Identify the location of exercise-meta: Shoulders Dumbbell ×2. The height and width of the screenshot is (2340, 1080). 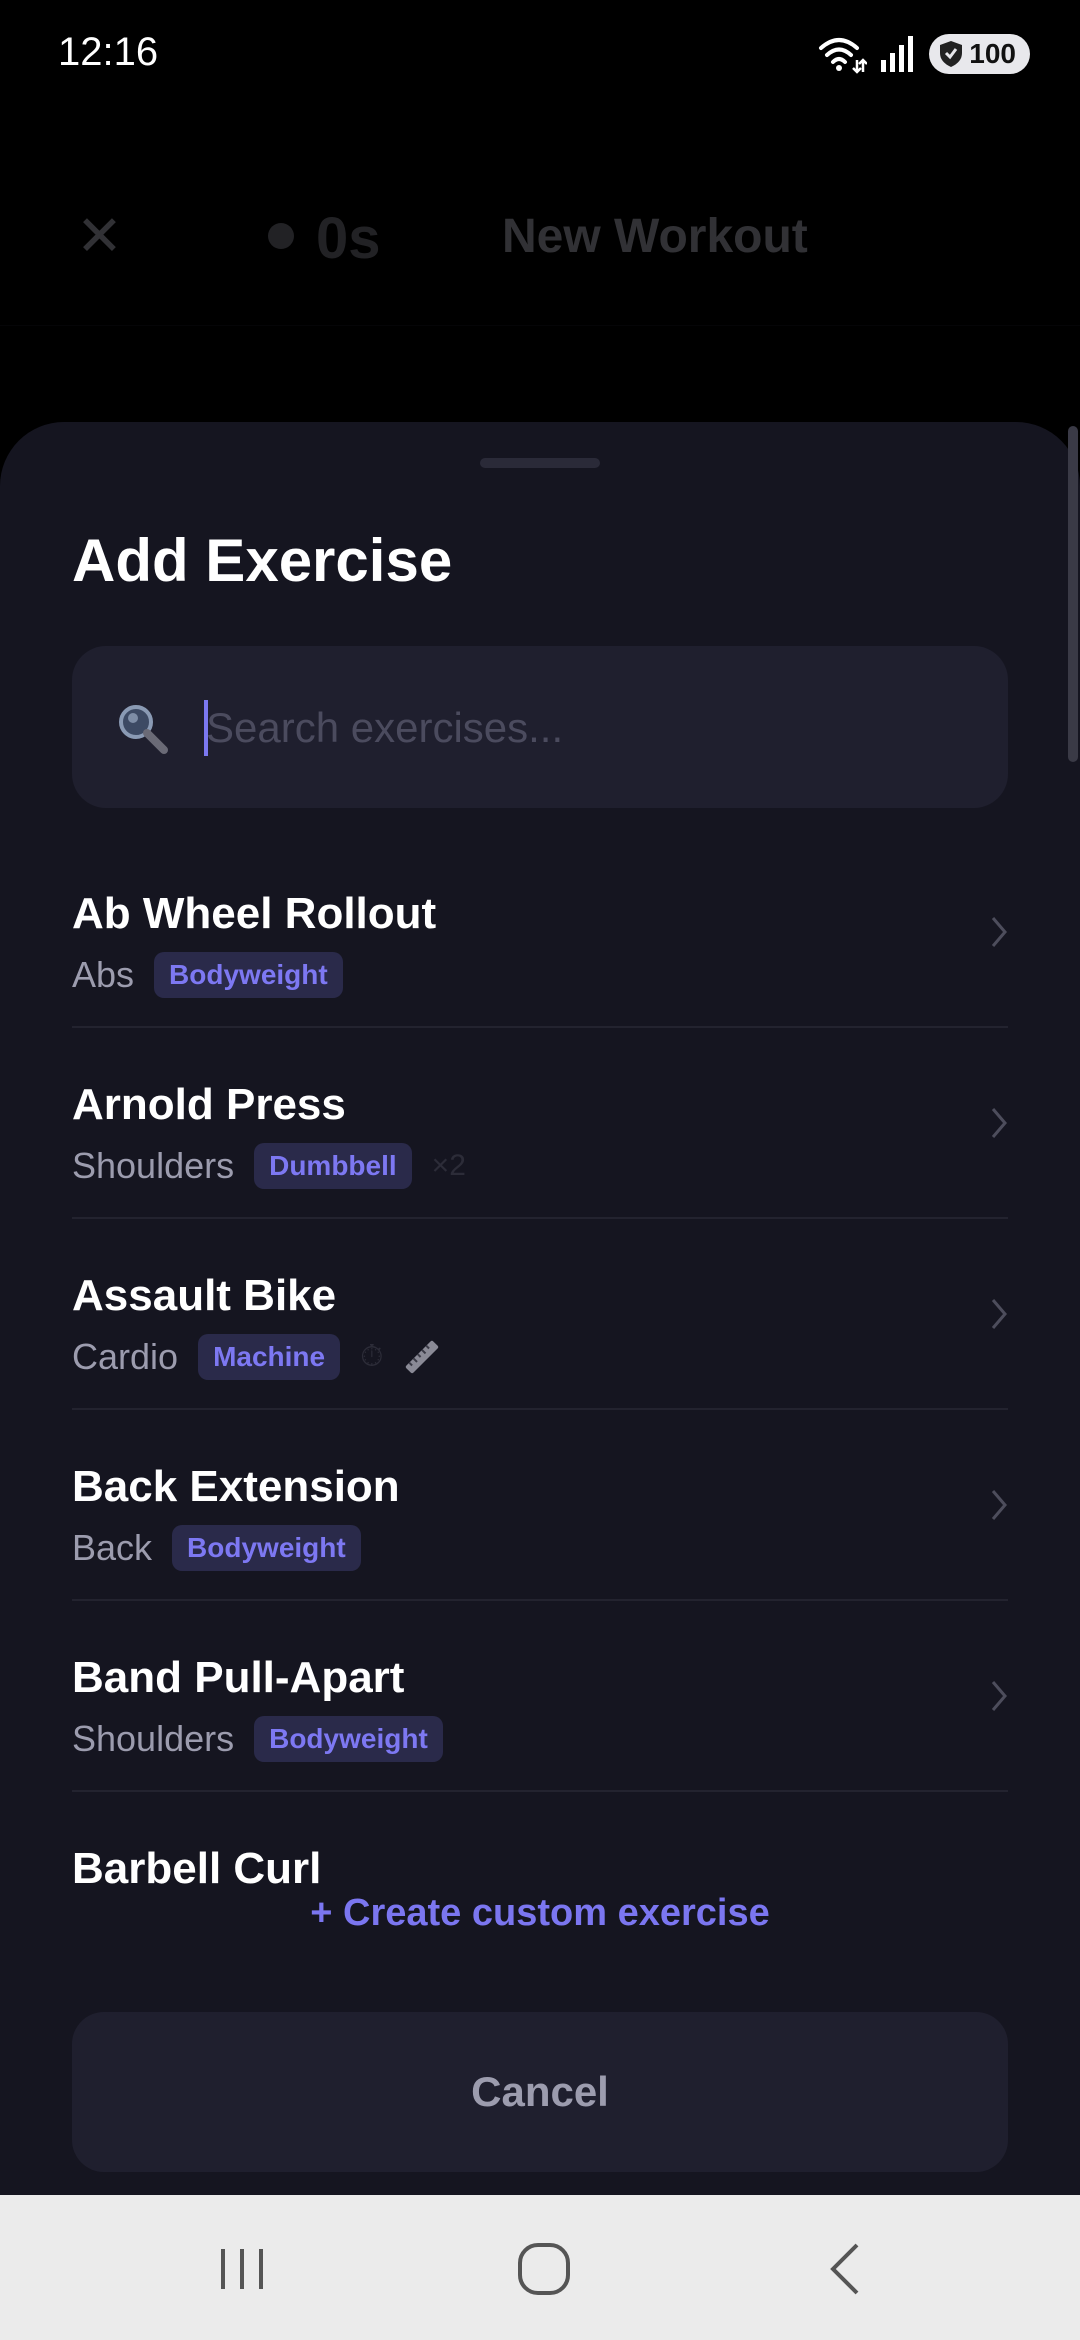
(278, 1166).